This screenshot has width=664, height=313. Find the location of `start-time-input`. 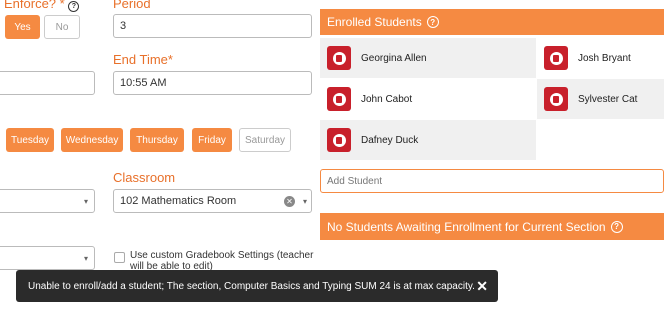

start-time-input is located at coordinates (47, 83).